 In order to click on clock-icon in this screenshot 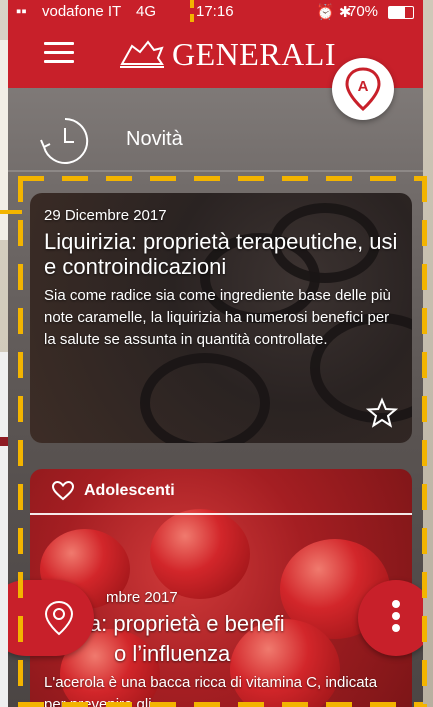, I will do `click(64, 140)`.